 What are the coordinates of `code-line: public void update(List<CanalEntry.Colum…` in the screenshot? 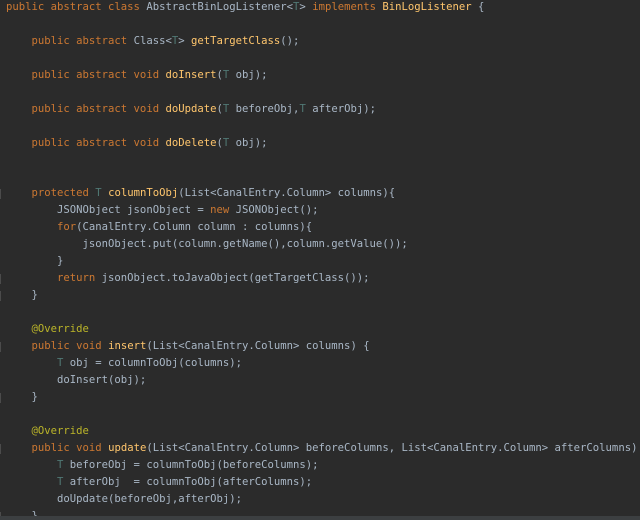 It's located at (323, 448).